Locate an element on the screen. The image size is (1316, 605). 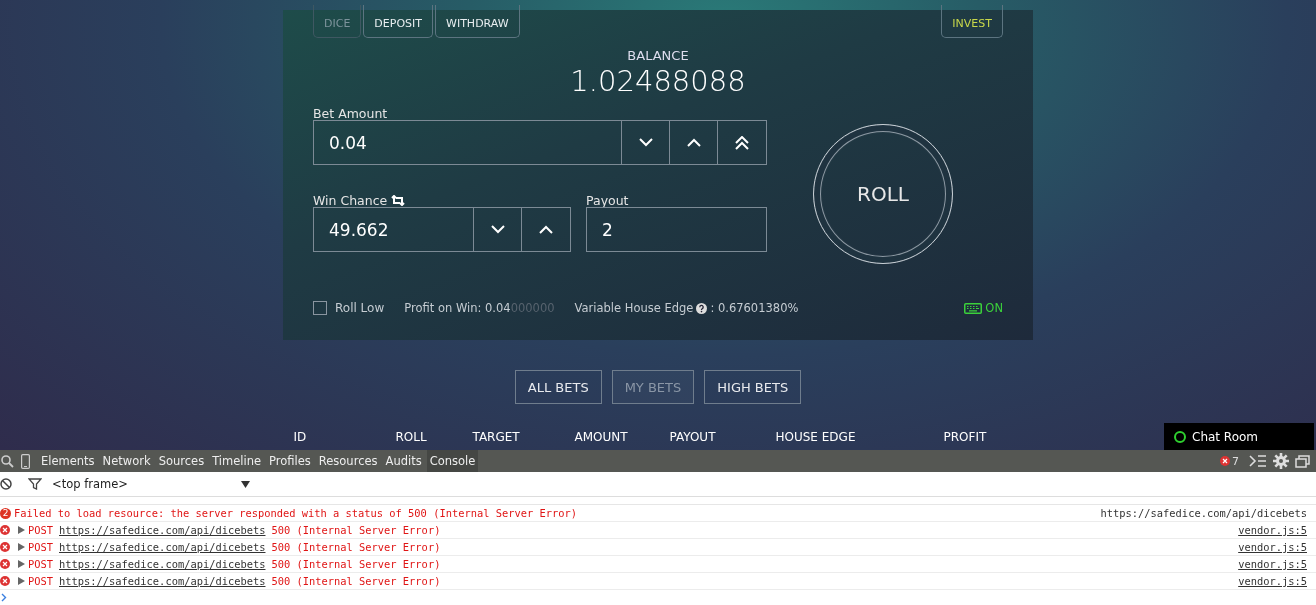
repeat-count-badge: 2 is located at coordinates (5, 513).